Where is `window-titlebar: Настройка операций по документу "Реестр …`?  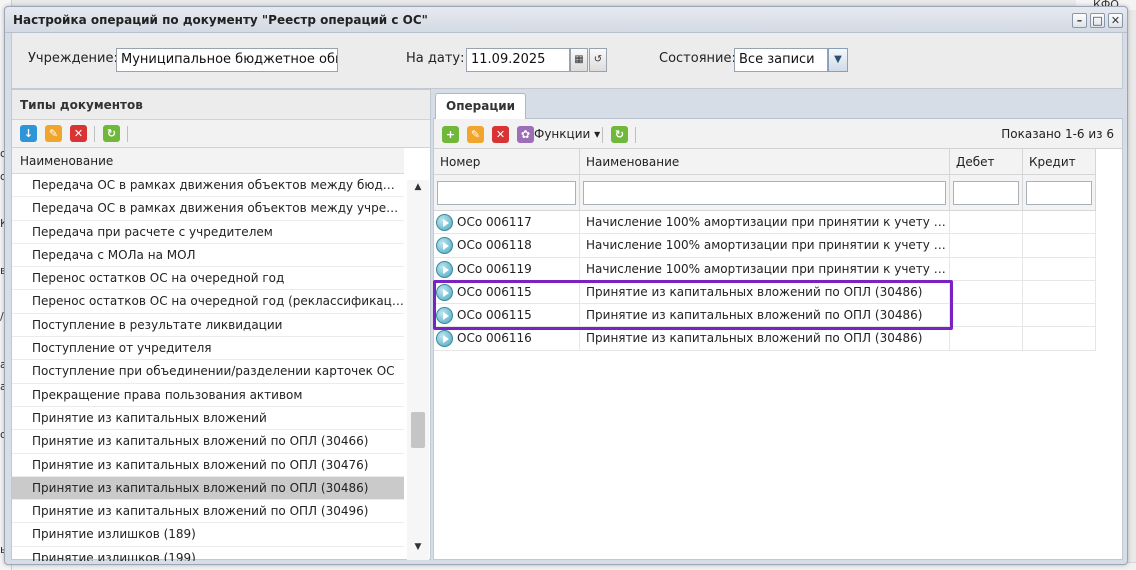 window-titlebar: Настройка операций по документу "Реестр … is located at coordinates (566, 20).